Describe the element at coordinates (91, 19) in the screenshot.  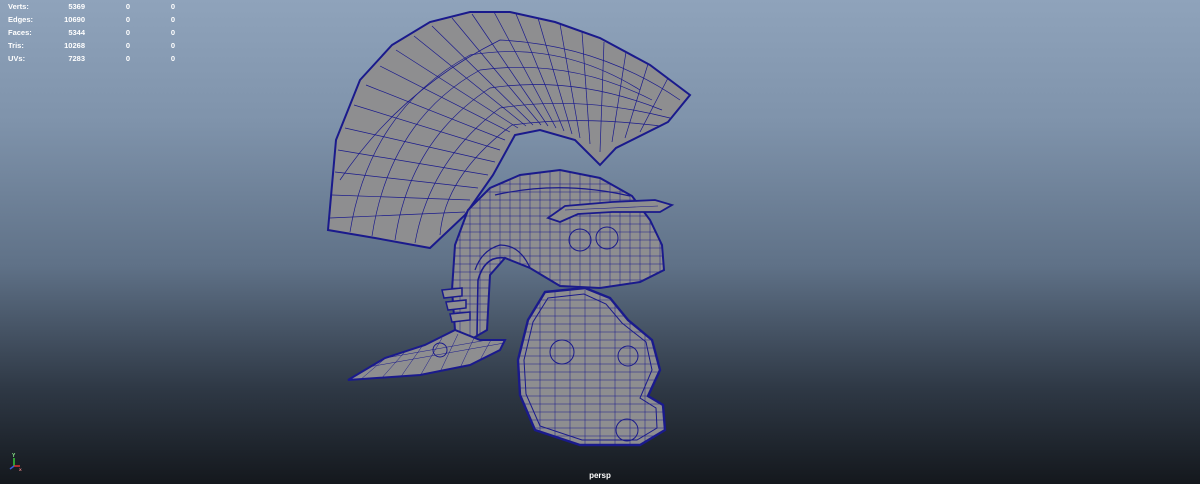
I see `poly-count-row: Edges: 10690 0 0` at that location.